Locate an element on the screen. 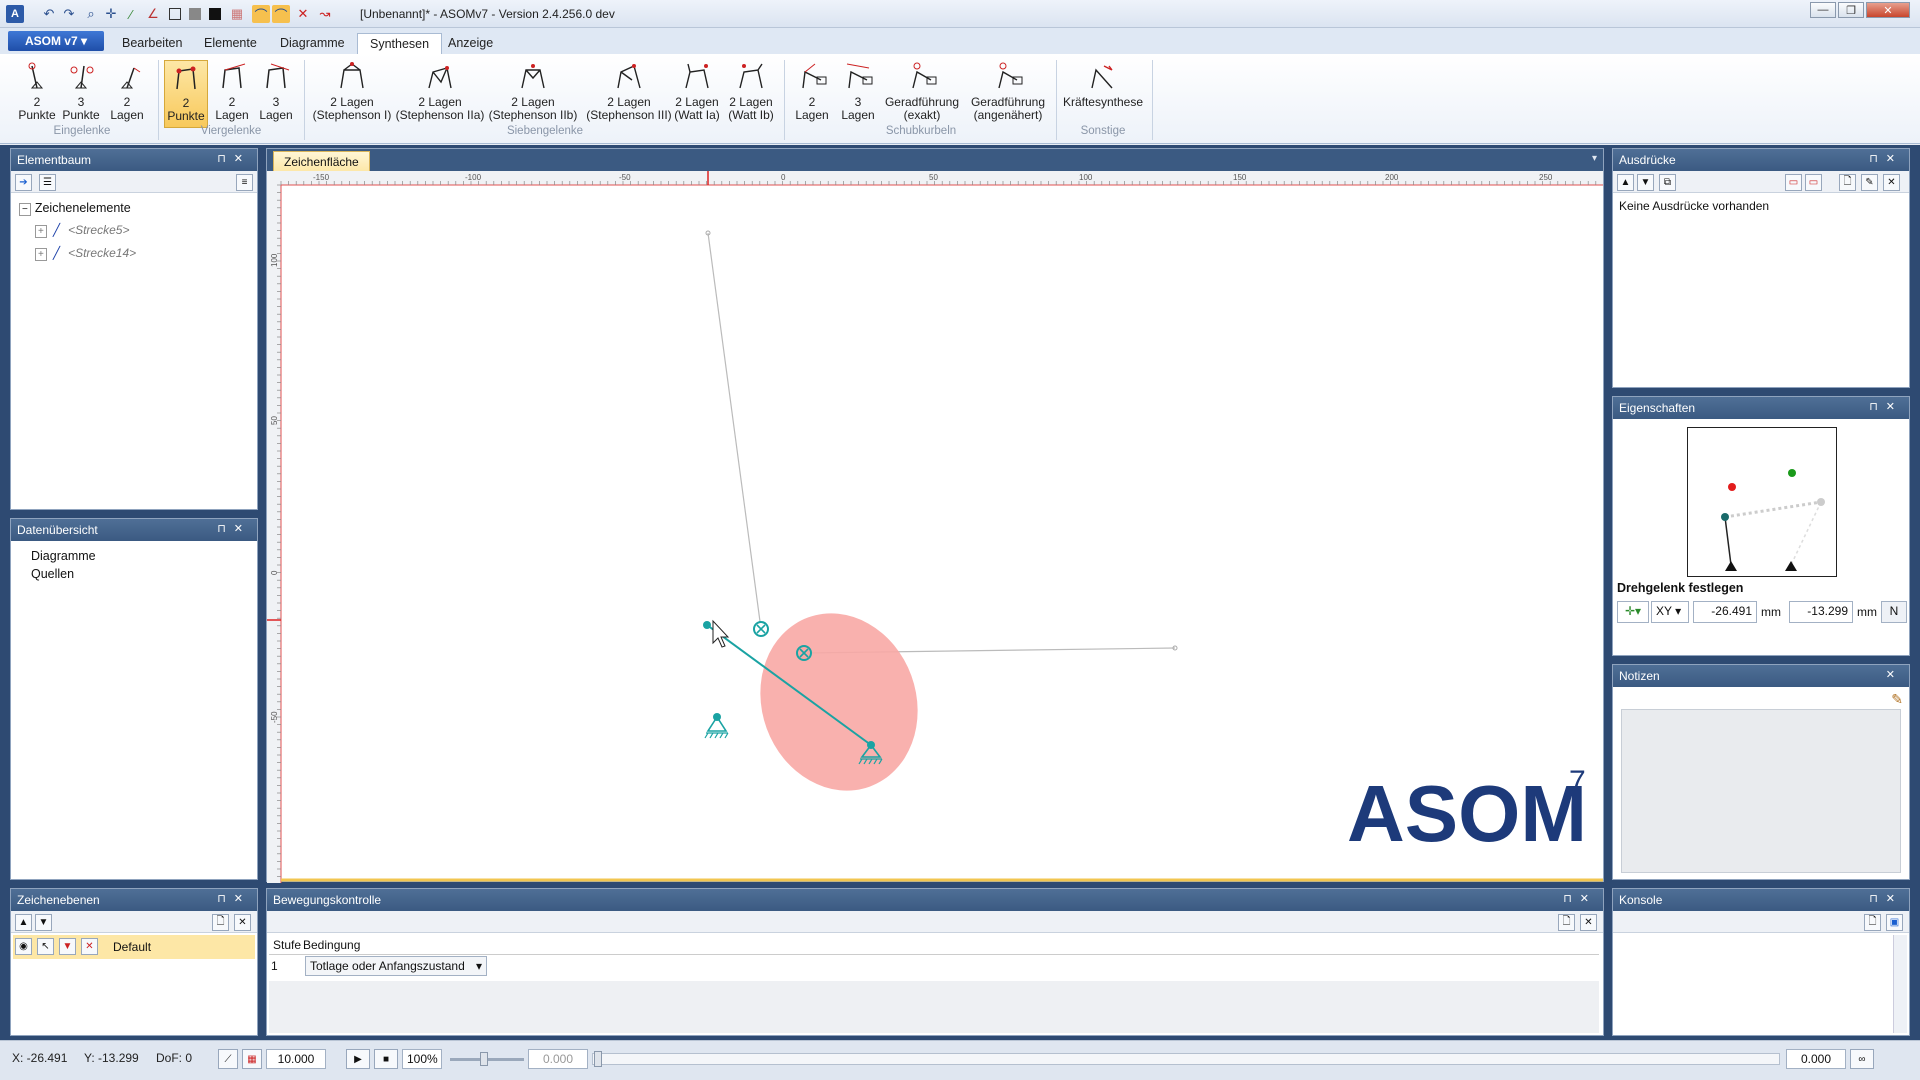  menu-icon: ≡ is located at coordinates (244, 182).